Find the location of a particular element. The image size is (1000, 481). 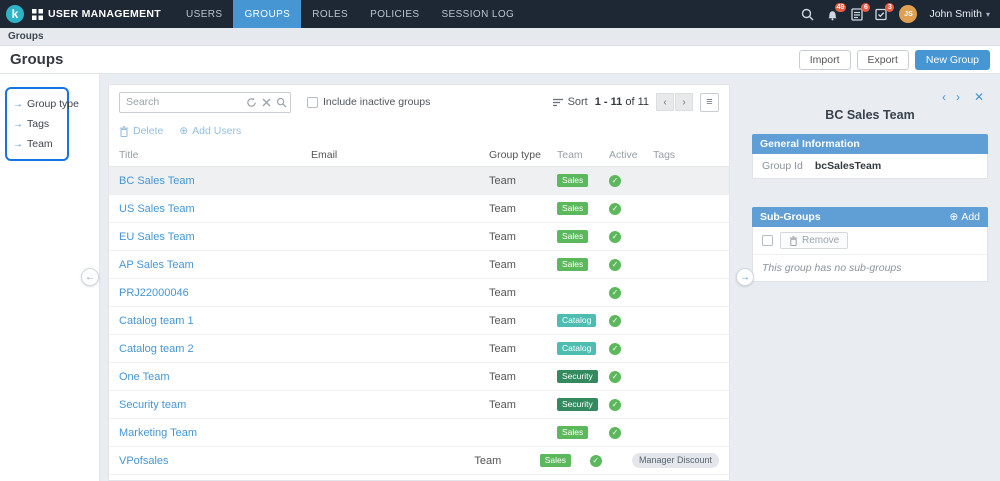

team-badge: Catalog is located at coordinates (577, 348).